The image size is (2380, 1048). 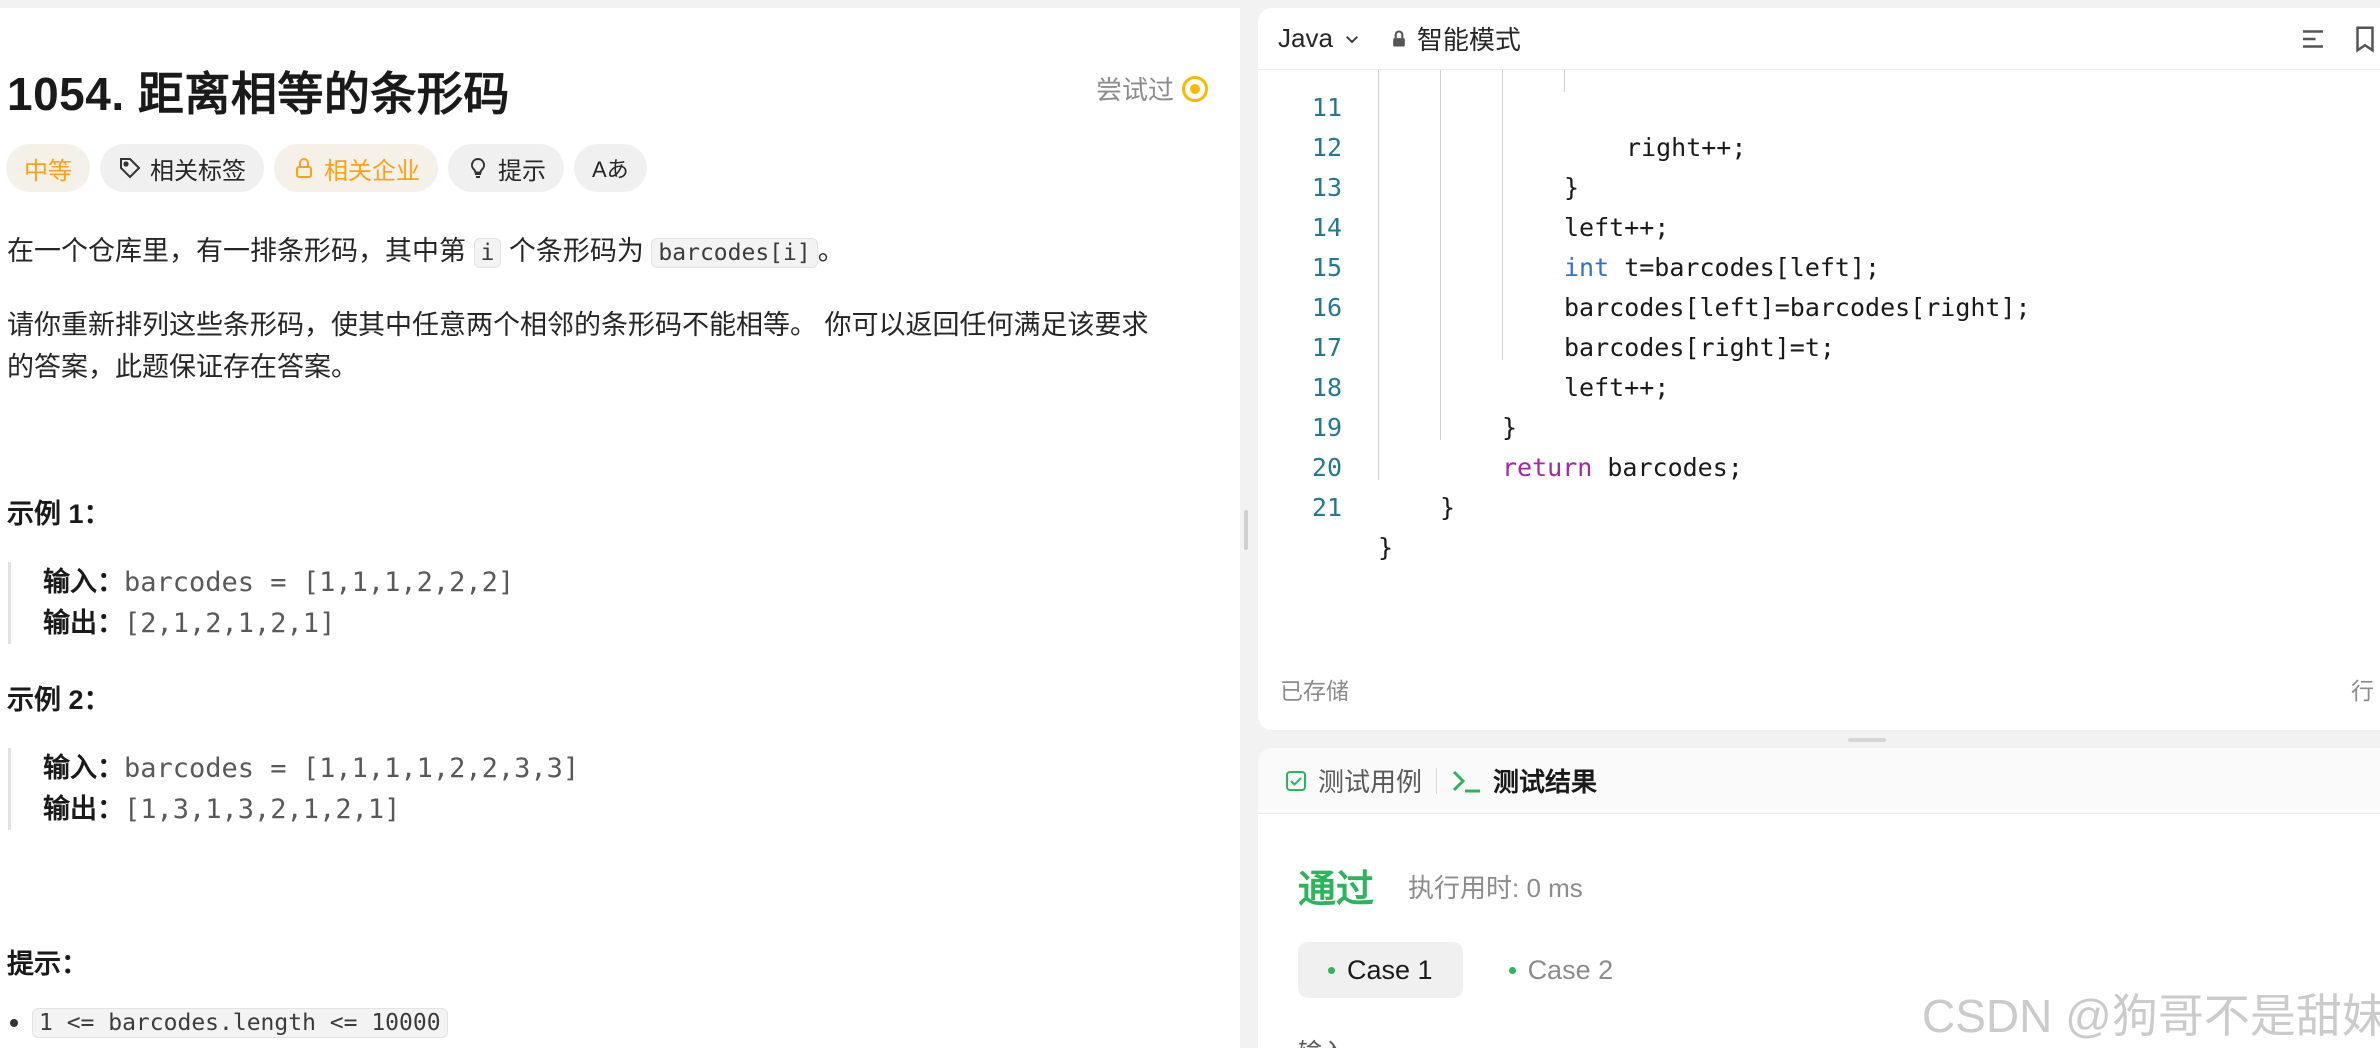 What do you see at coordinates (198, 171) in the screenshot?
I see `related-tags-label: 相关标签` at bounding box center [198, 171].